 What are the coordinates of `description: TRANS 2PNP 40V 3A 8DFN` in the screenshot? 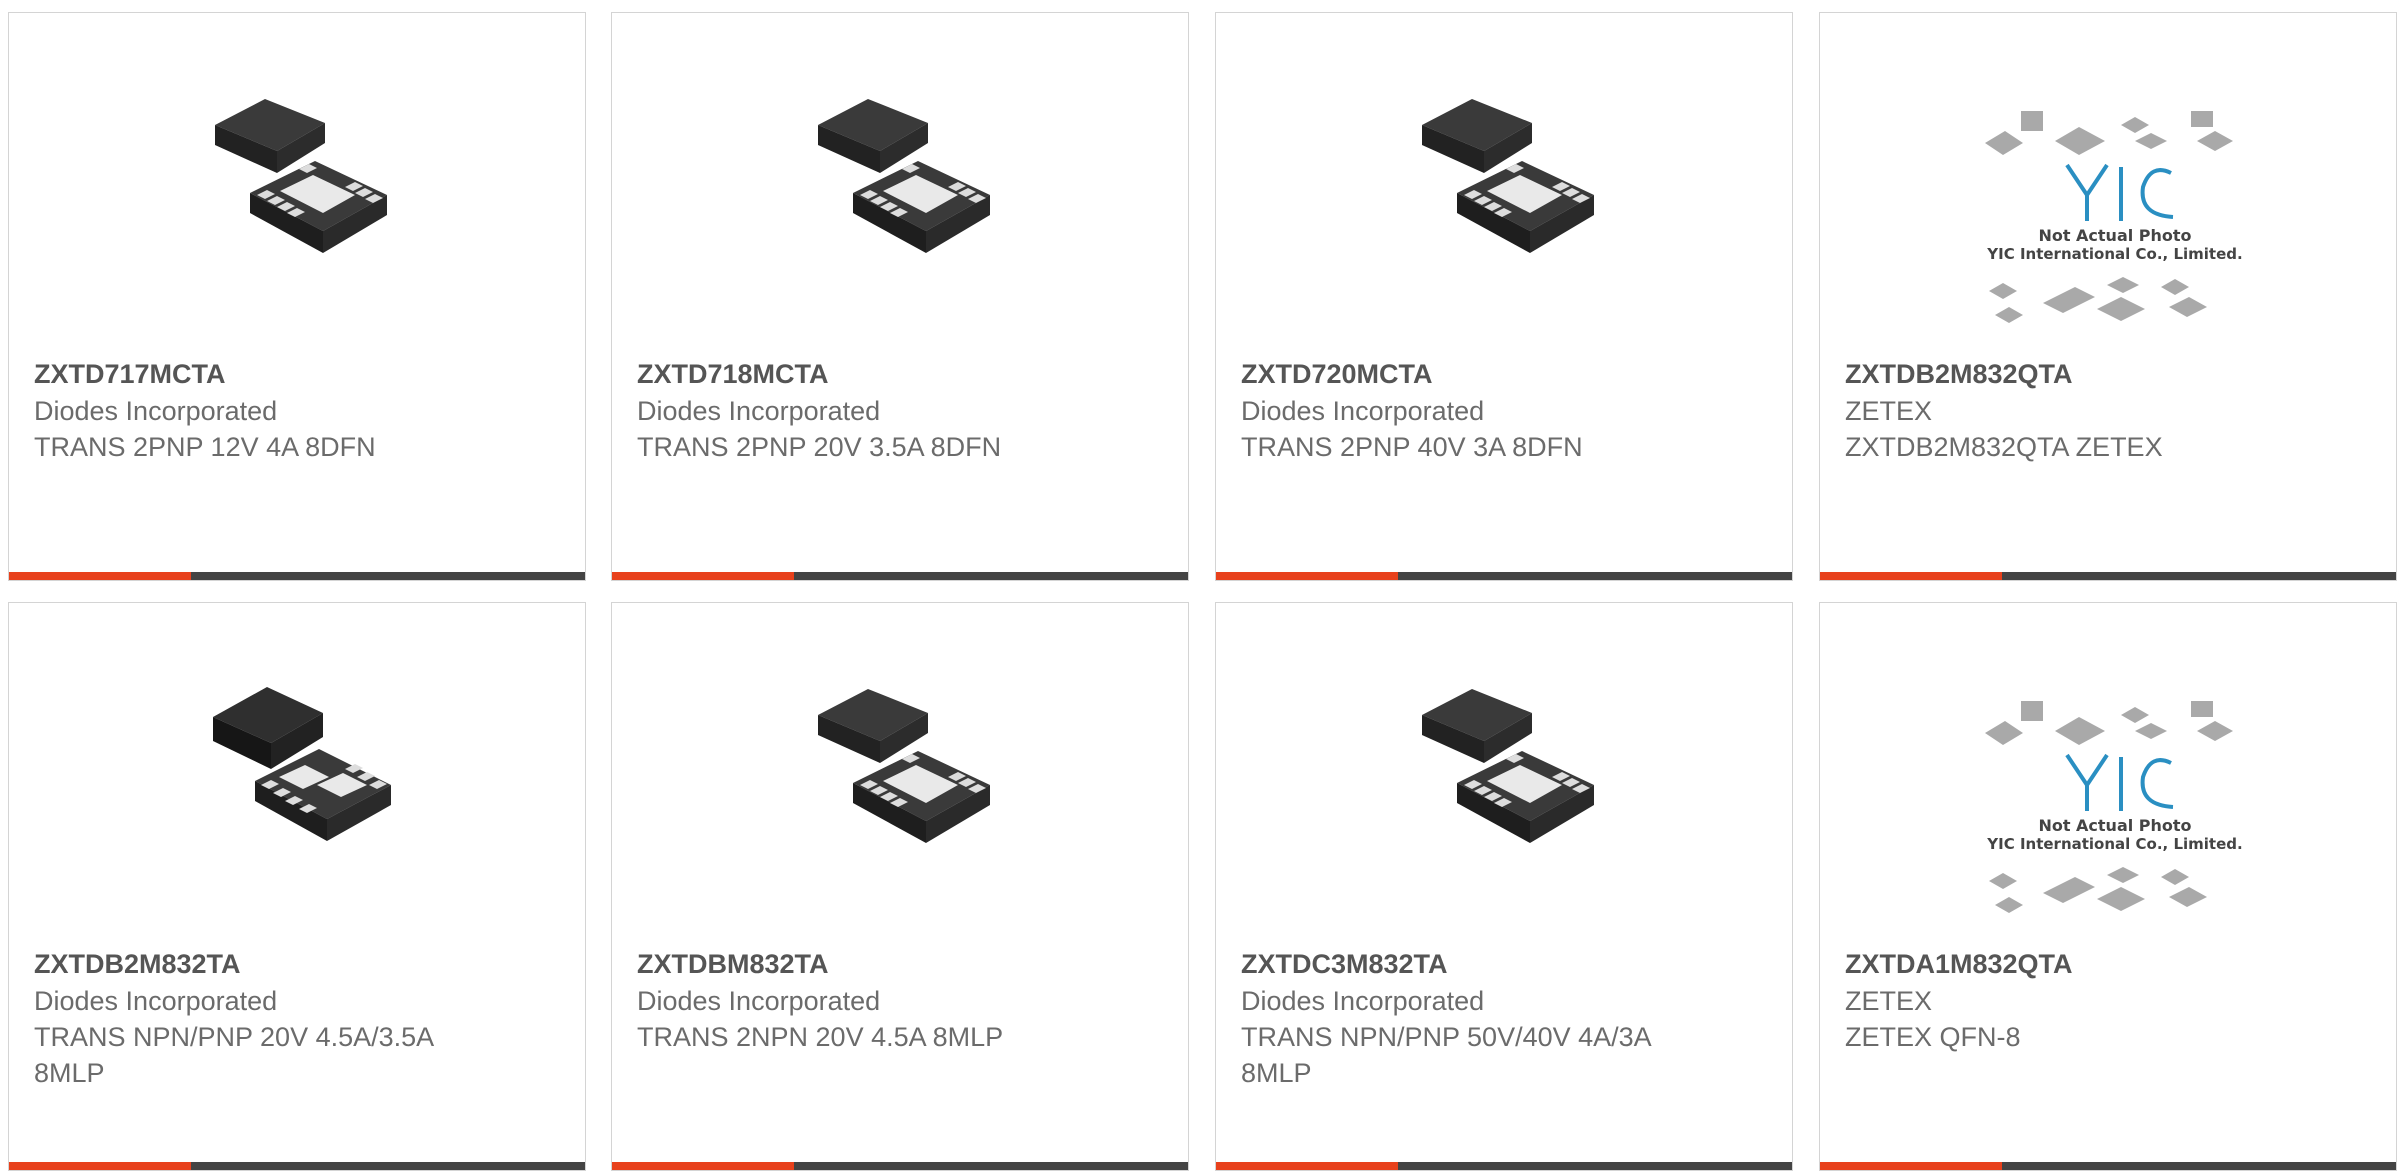 It's located at (1412, 447).